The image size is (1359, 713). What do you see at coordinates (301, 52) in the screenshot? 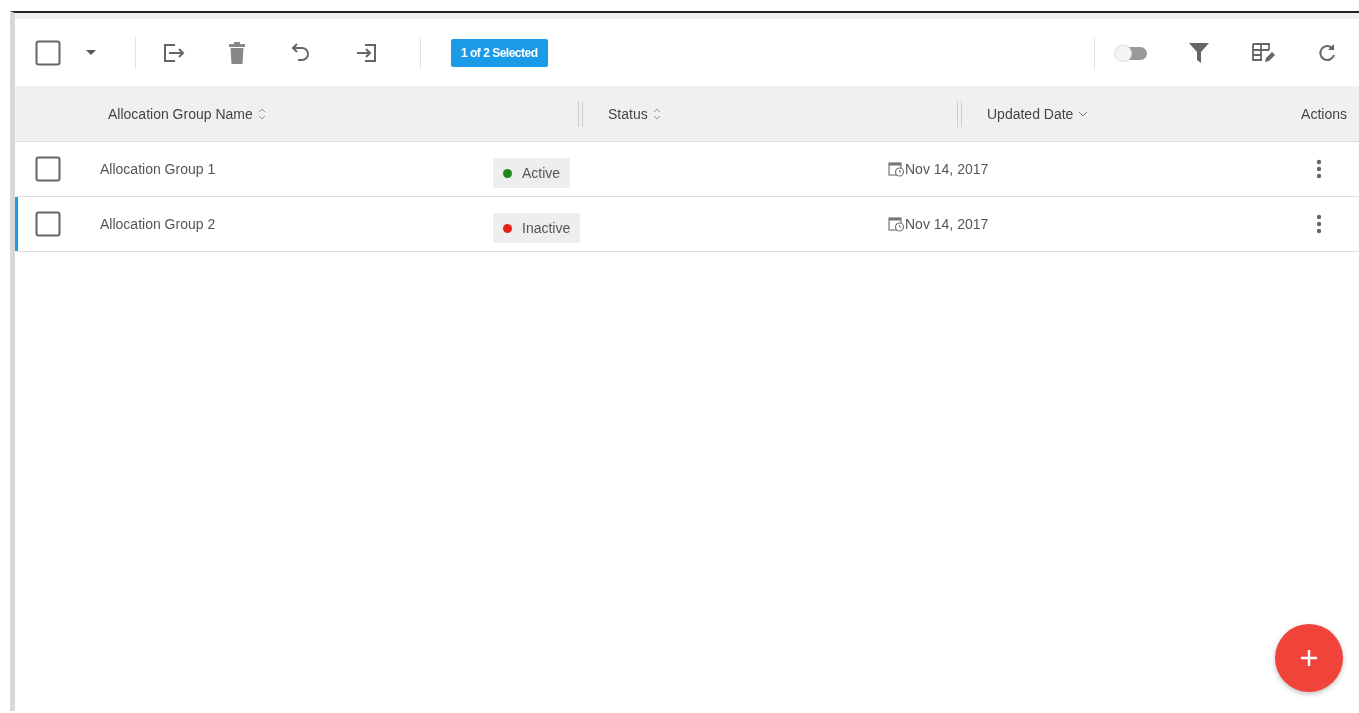
I see `undo-icon` at bounding box center [301, 52].